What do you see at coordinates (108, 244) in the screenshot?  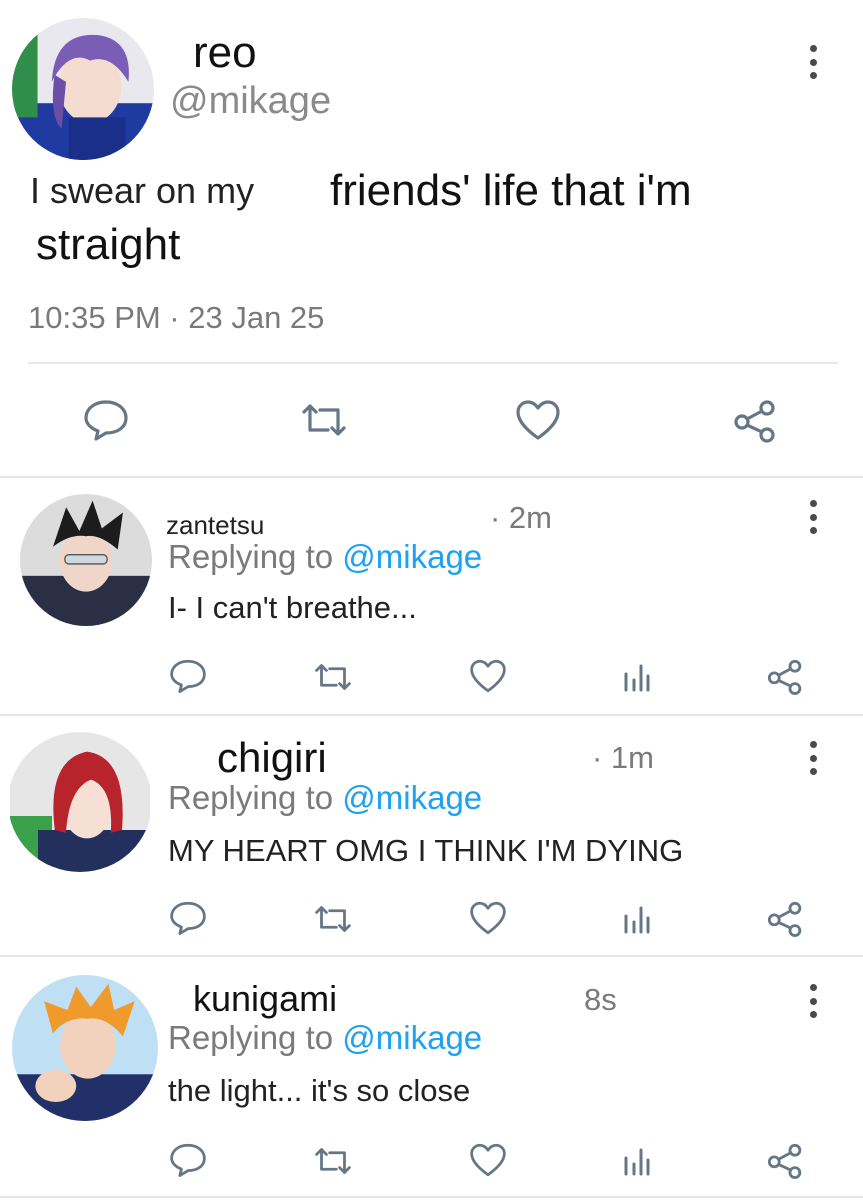 I see `tweet-text-line2: straight` at bounding box center [108, 244].